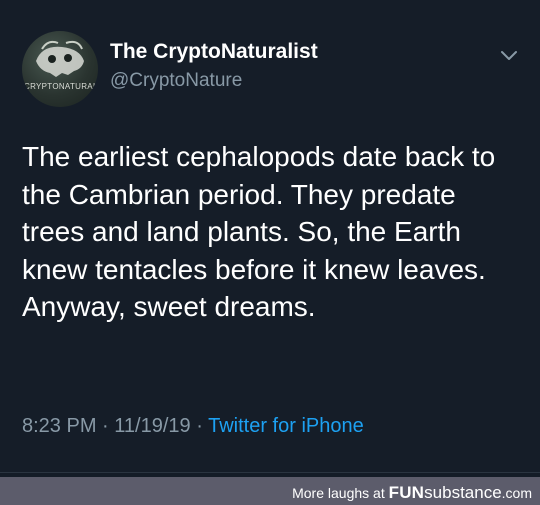 Image resolution: width=540 pixels, height=505 pixels. I want to click on divider, so click(270, 472).